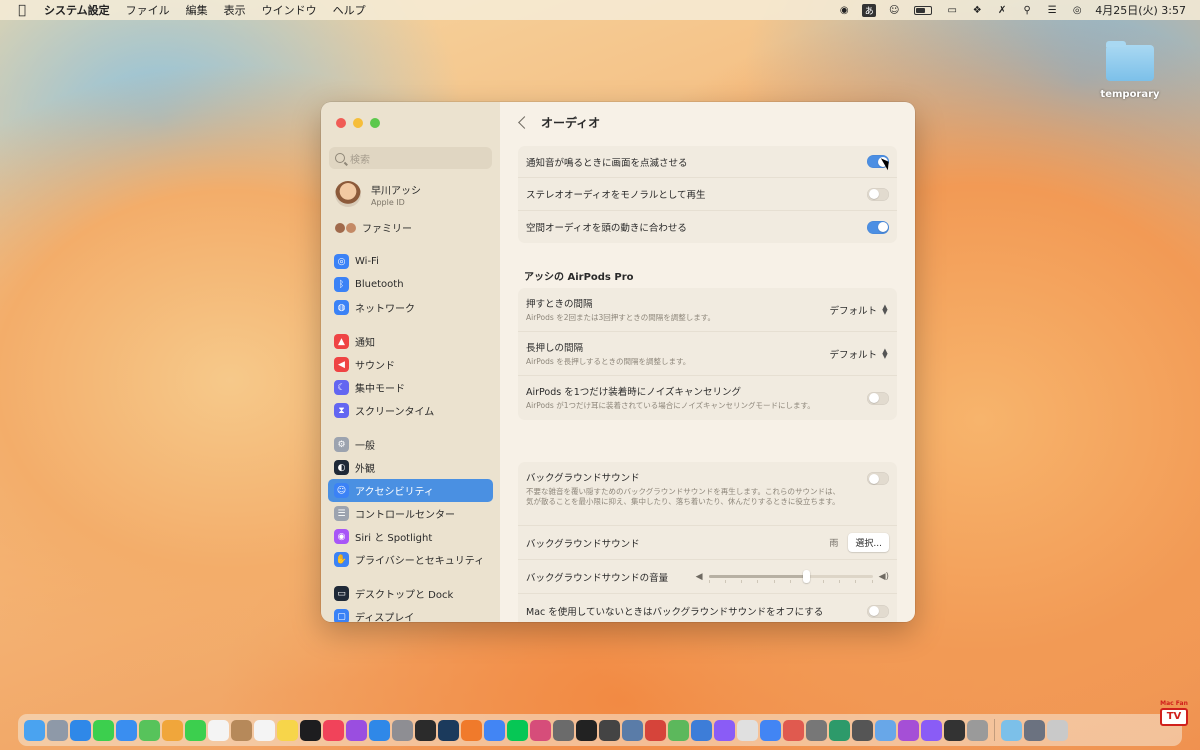 The width and height of the screenshot is (1200, 750). Describe the element at coordinates (410, 261) in the screenshot. I see `sidebar-item: ◎ Wi-Fi` at that location.